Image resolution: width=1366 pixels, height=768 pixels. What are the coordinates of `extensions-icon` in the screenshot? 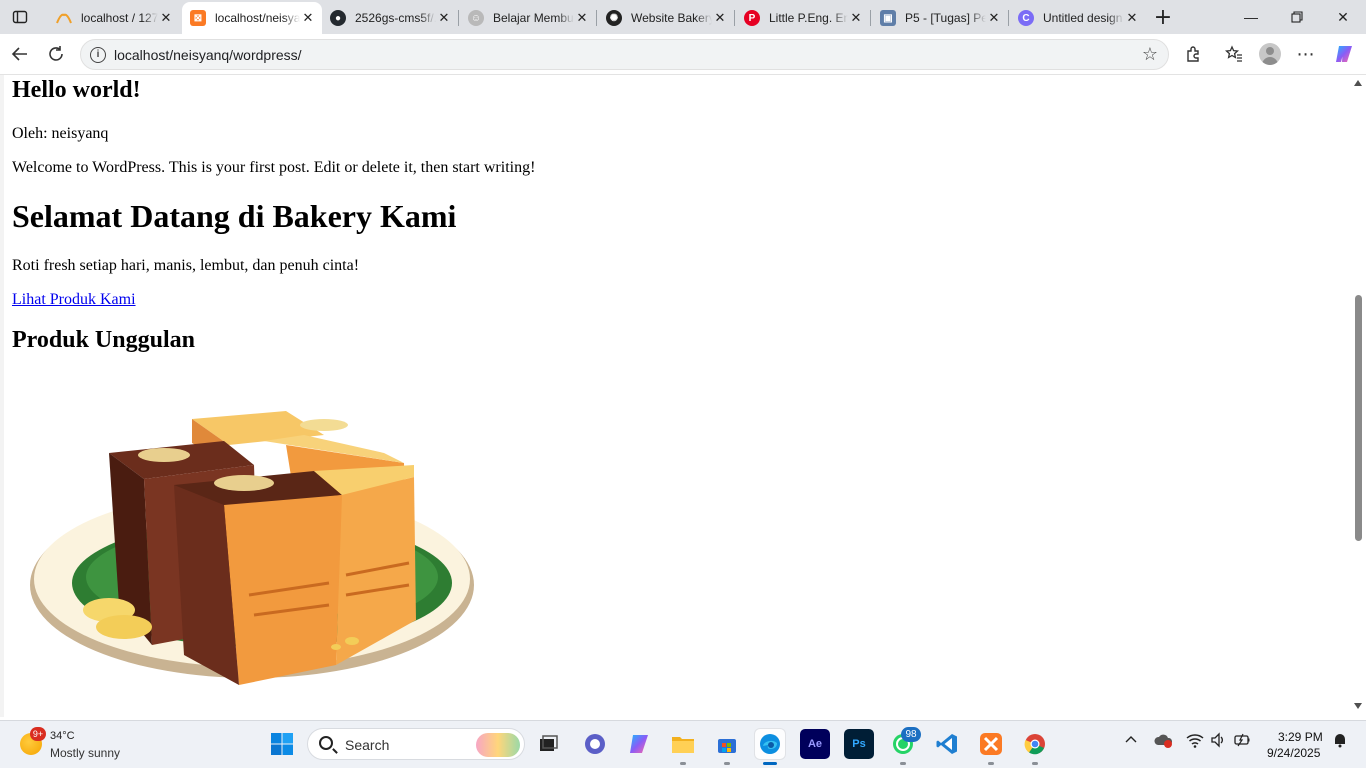 It's located at (1193, 54).